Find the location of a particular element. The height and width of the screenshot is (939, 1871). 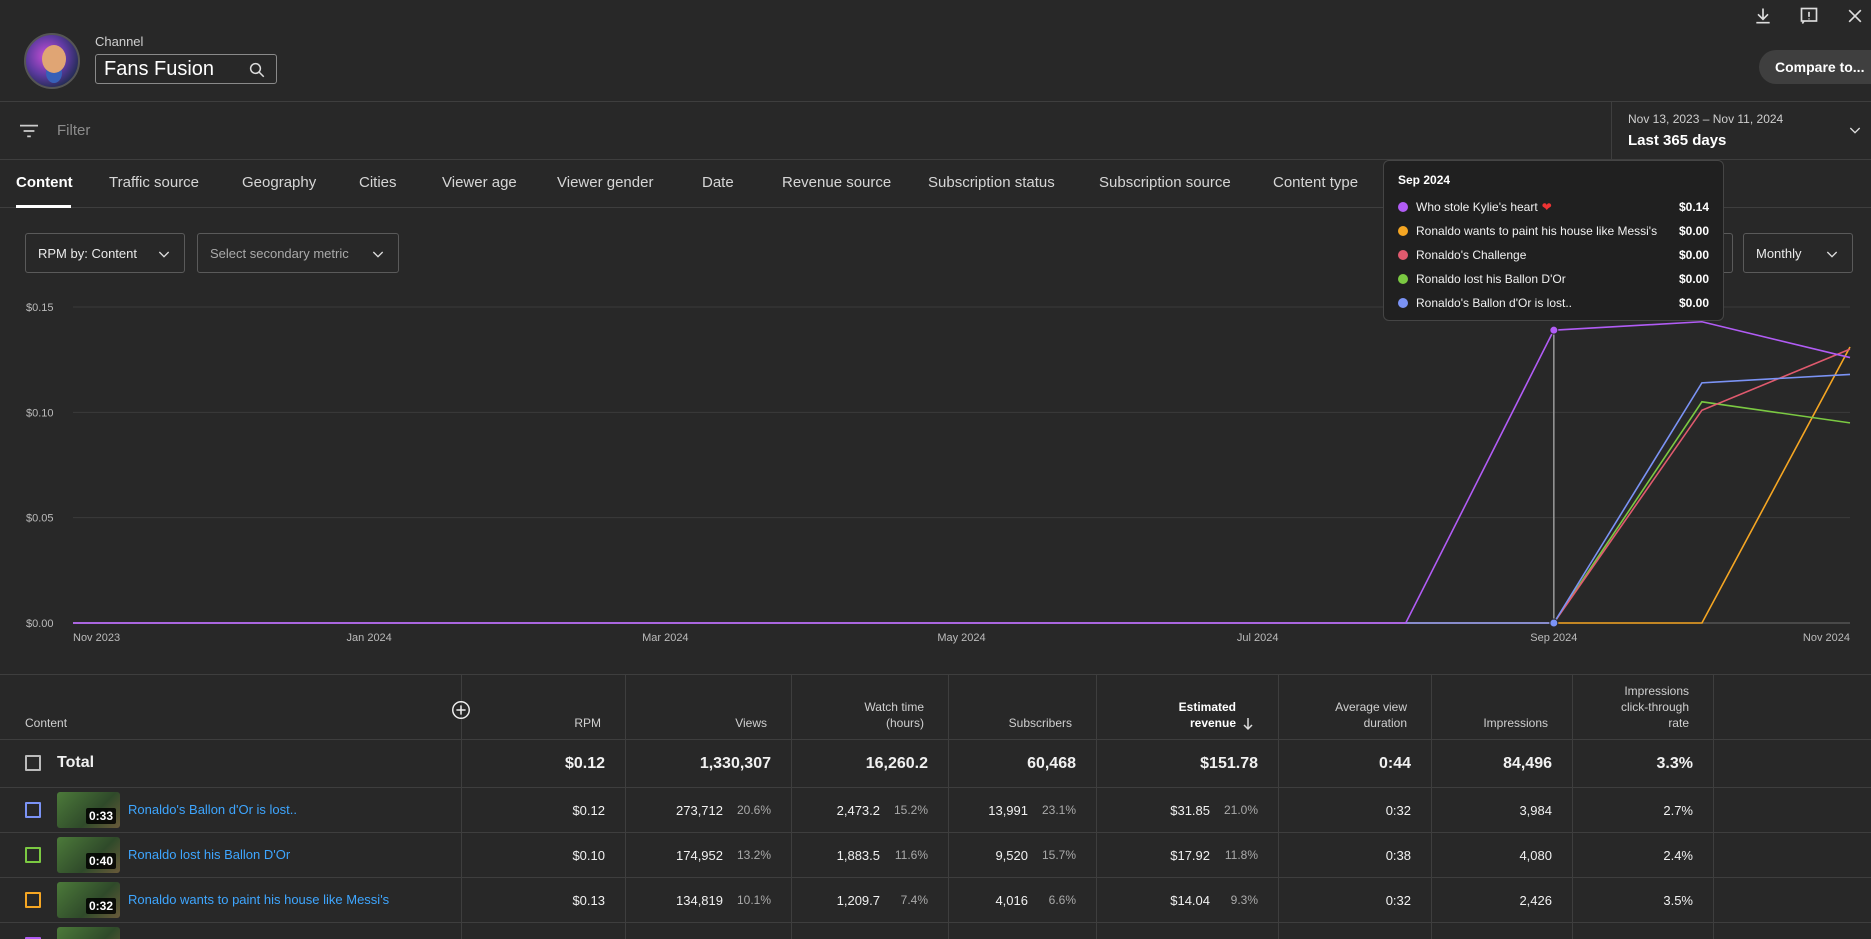

video-thumbnail: 0:40 is located at coordinates (88, 855).